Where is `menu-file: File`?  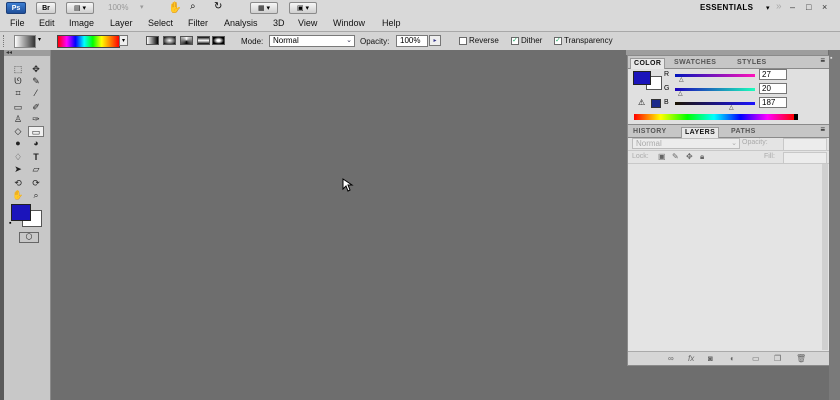 menu-file: File is located at coordinates (17, 23).